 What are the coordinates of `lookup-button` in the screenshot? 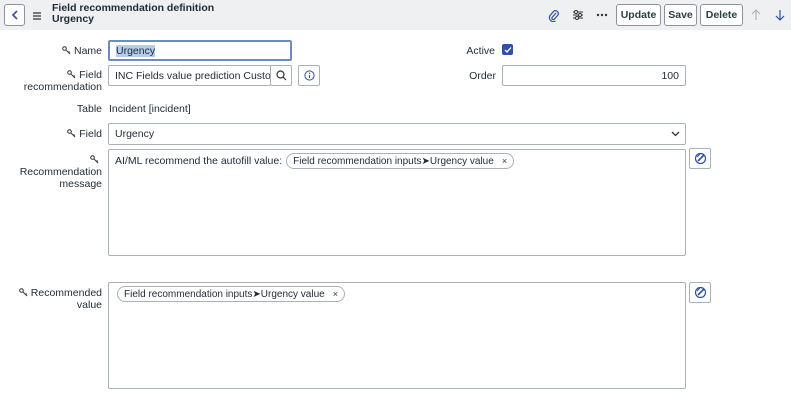 It's located at (281, 75).